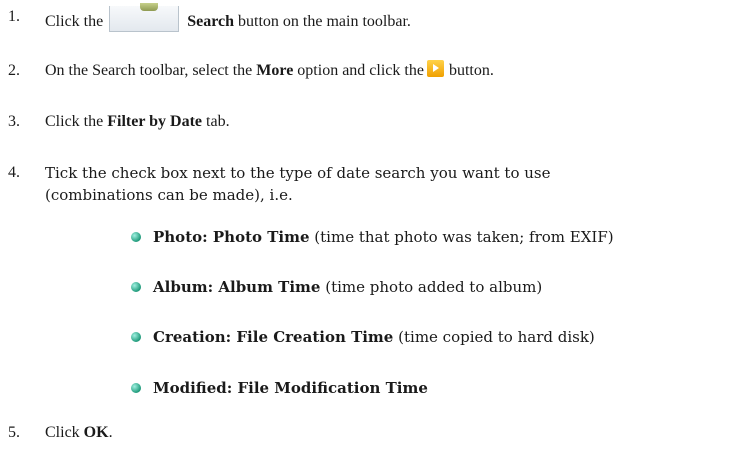  I want to click on step-text-line-2: (combinations can be made), i.e., so click(169, 195).